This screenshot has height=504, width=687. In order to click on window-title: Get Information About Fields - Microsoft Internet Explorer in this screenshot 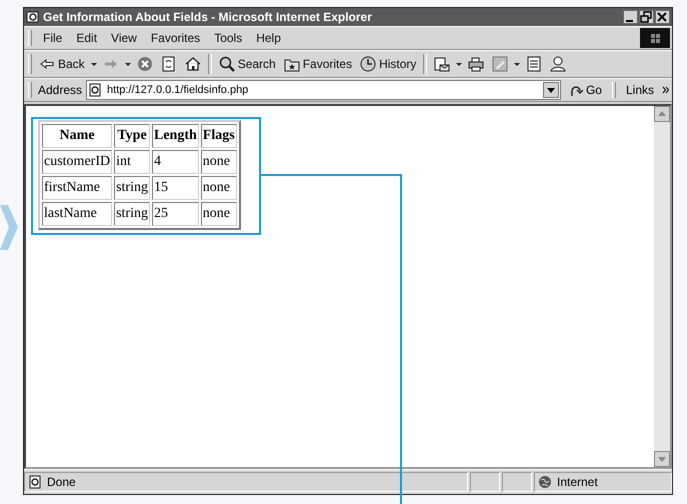, I will do `click(207, 17)`.